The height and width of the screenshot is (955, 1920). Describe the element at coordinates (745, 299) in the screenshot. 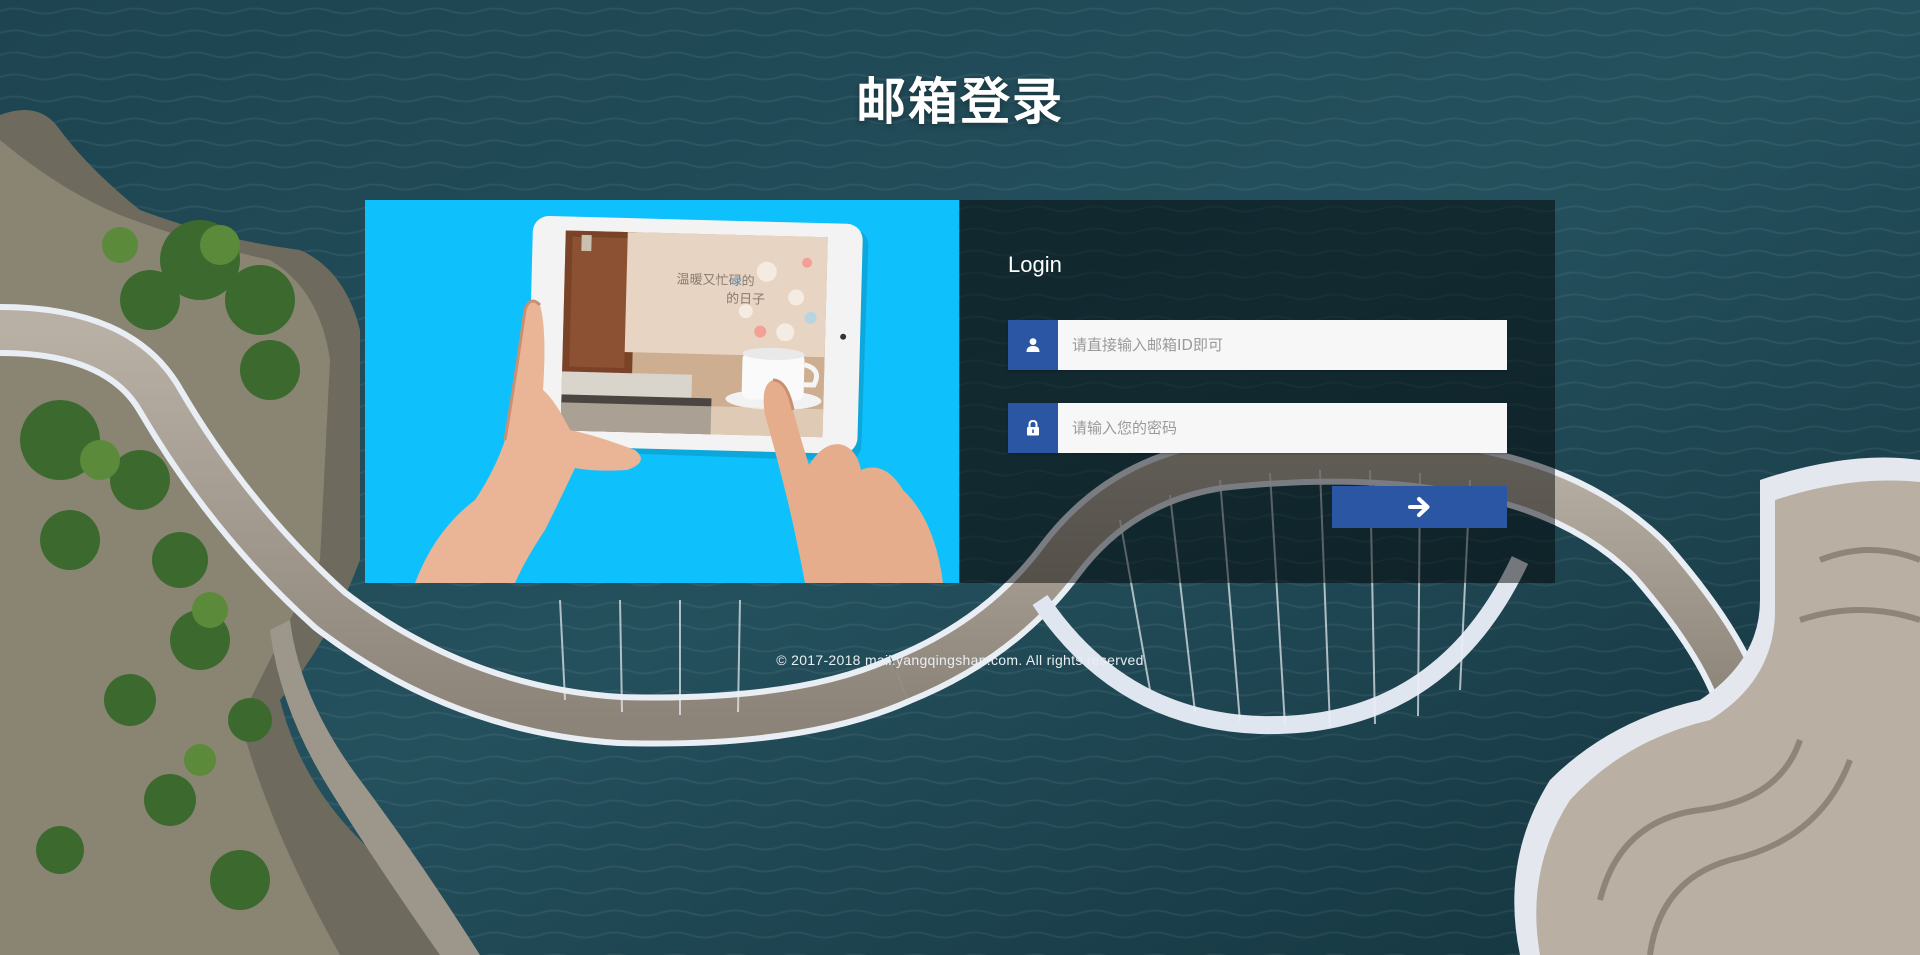

I see `promo-caption-line2: 的日子` at that location.